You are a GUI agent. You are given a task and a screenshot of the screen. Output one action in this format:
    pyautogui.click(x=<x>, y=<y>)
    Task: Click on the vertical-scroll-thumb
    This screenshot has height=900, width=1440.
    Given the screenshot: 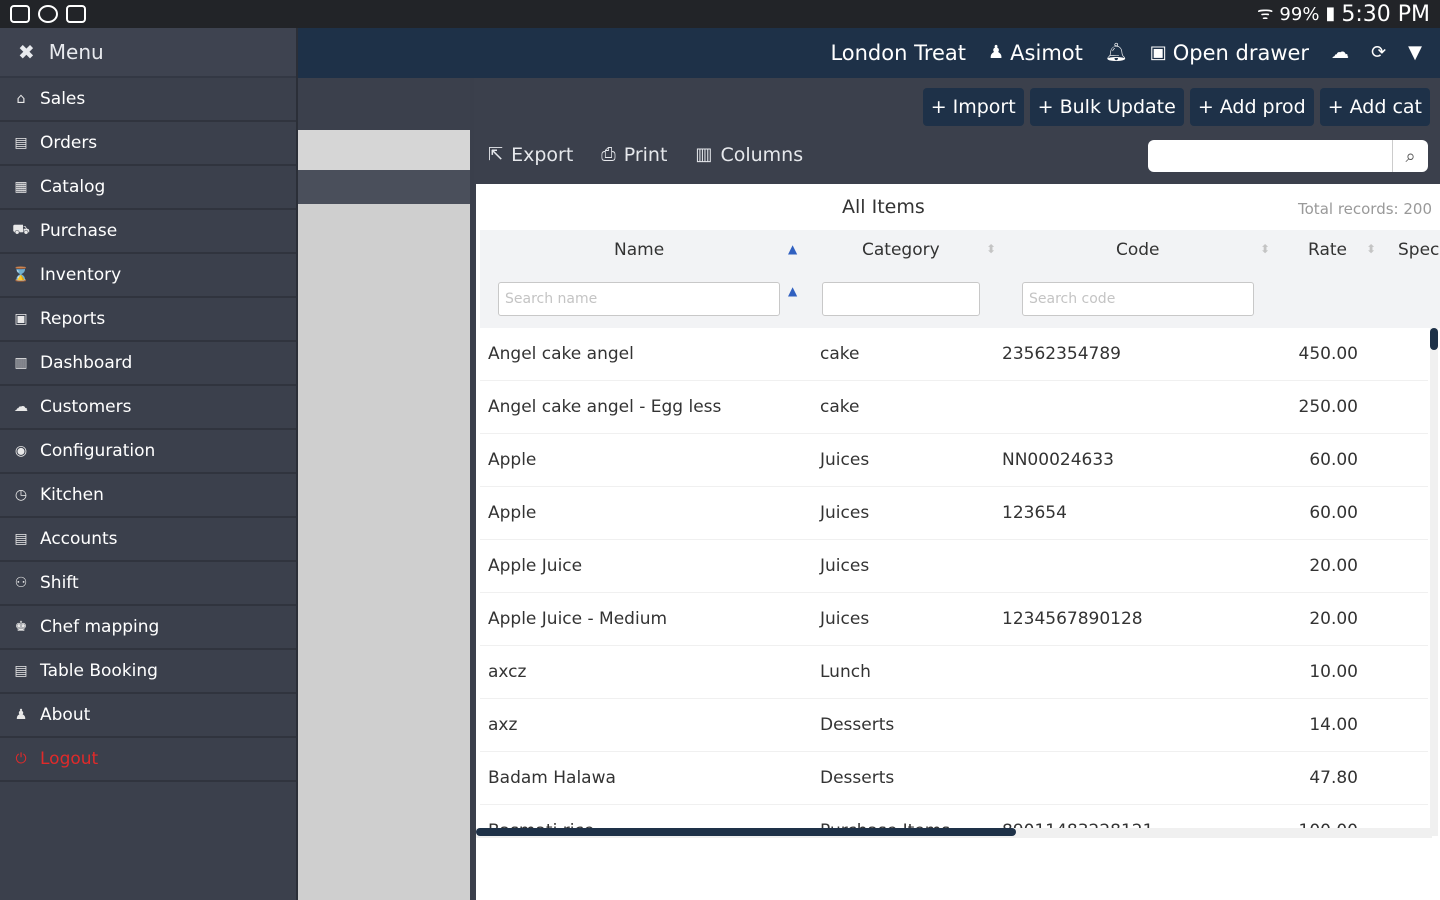 What is the action you would take?
    pyautogui.click(x=1434, y=339)
    